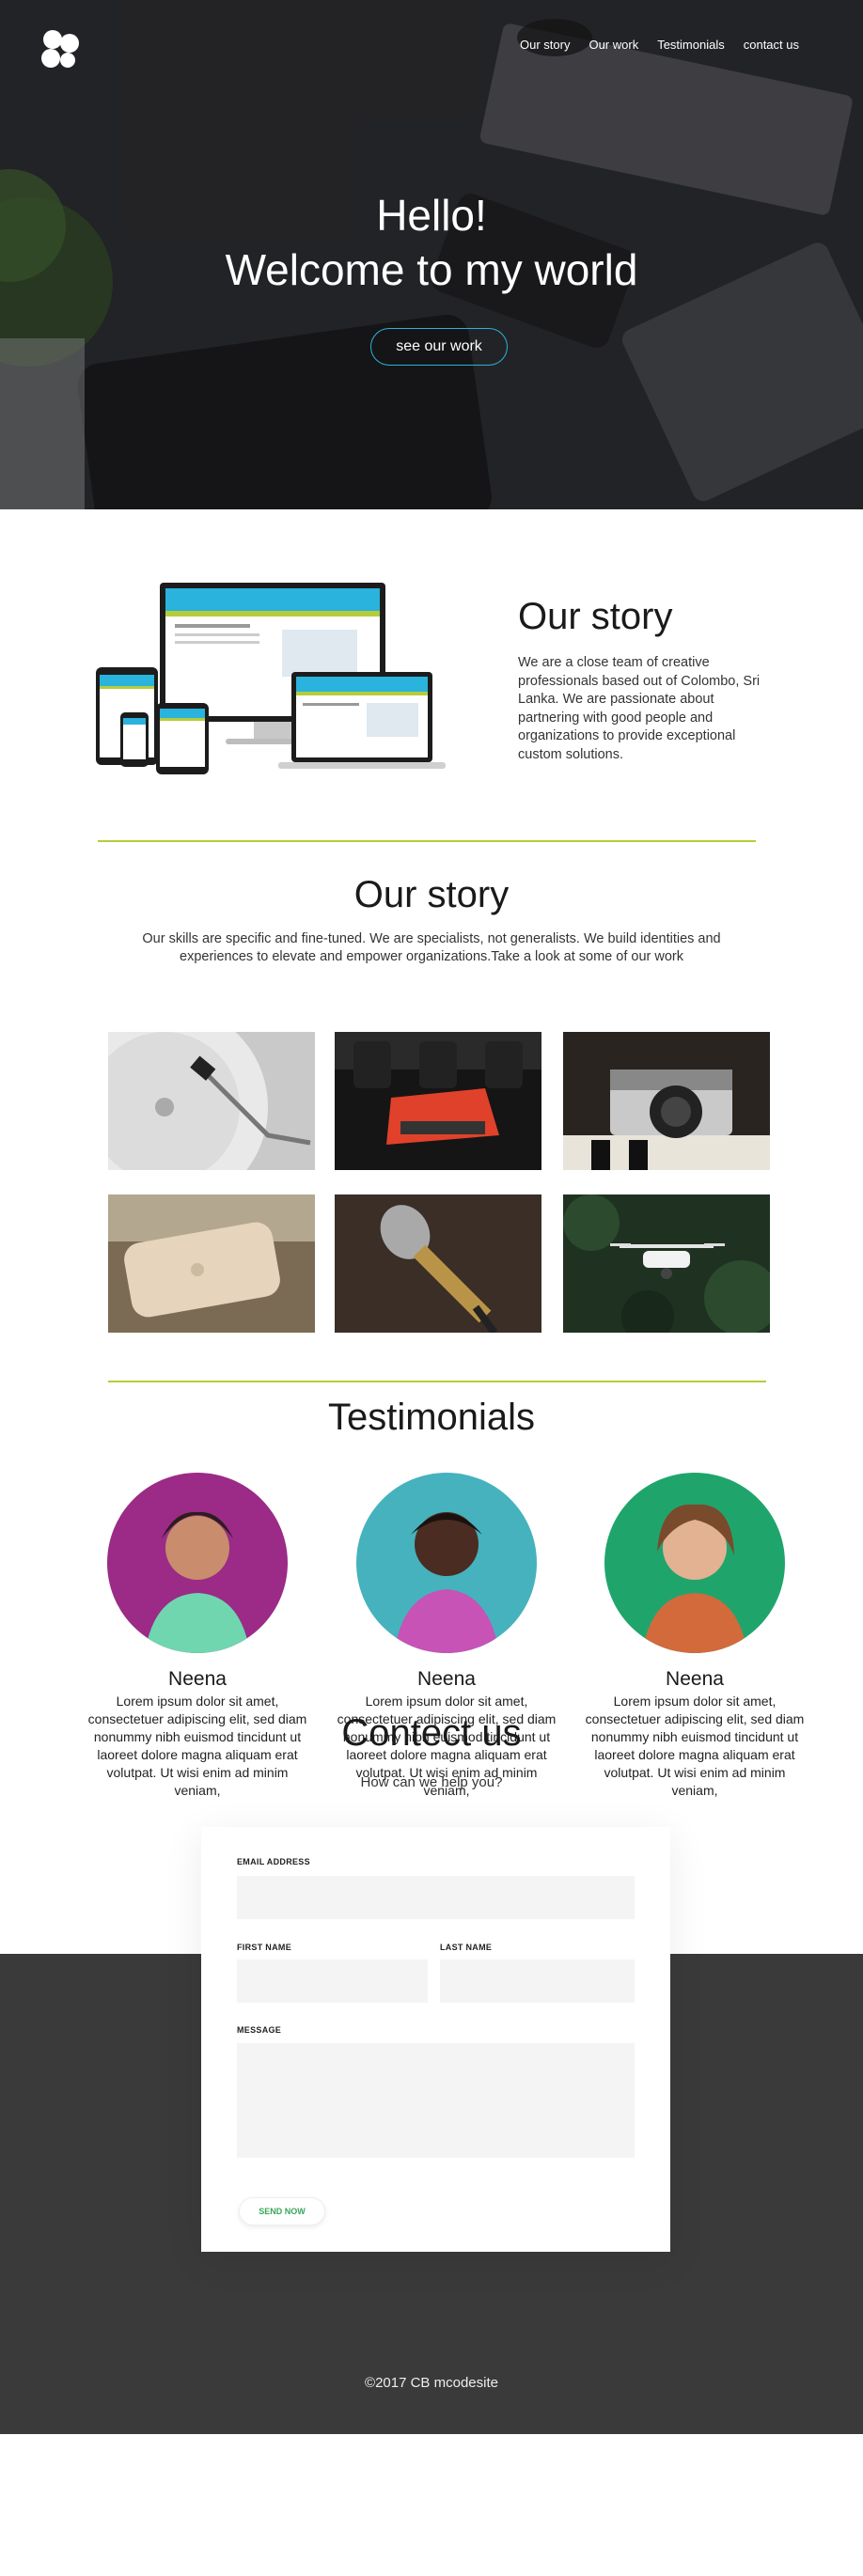  Describe the element at coordinates (273, 1861) in the screenshot. I see `email-label: EMAIL ADDRESS` at that location.